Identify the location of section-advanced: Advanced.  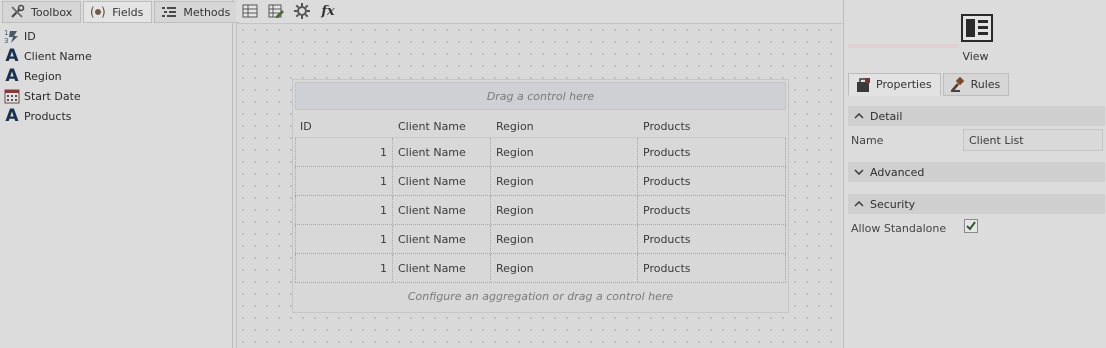
(976, 172).